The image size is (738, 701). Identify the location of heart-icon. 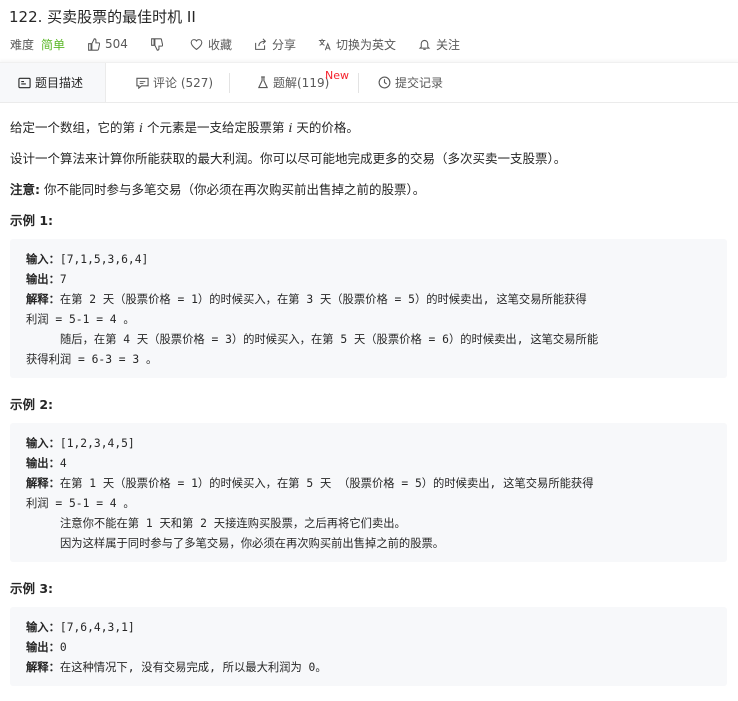
(196, 44).